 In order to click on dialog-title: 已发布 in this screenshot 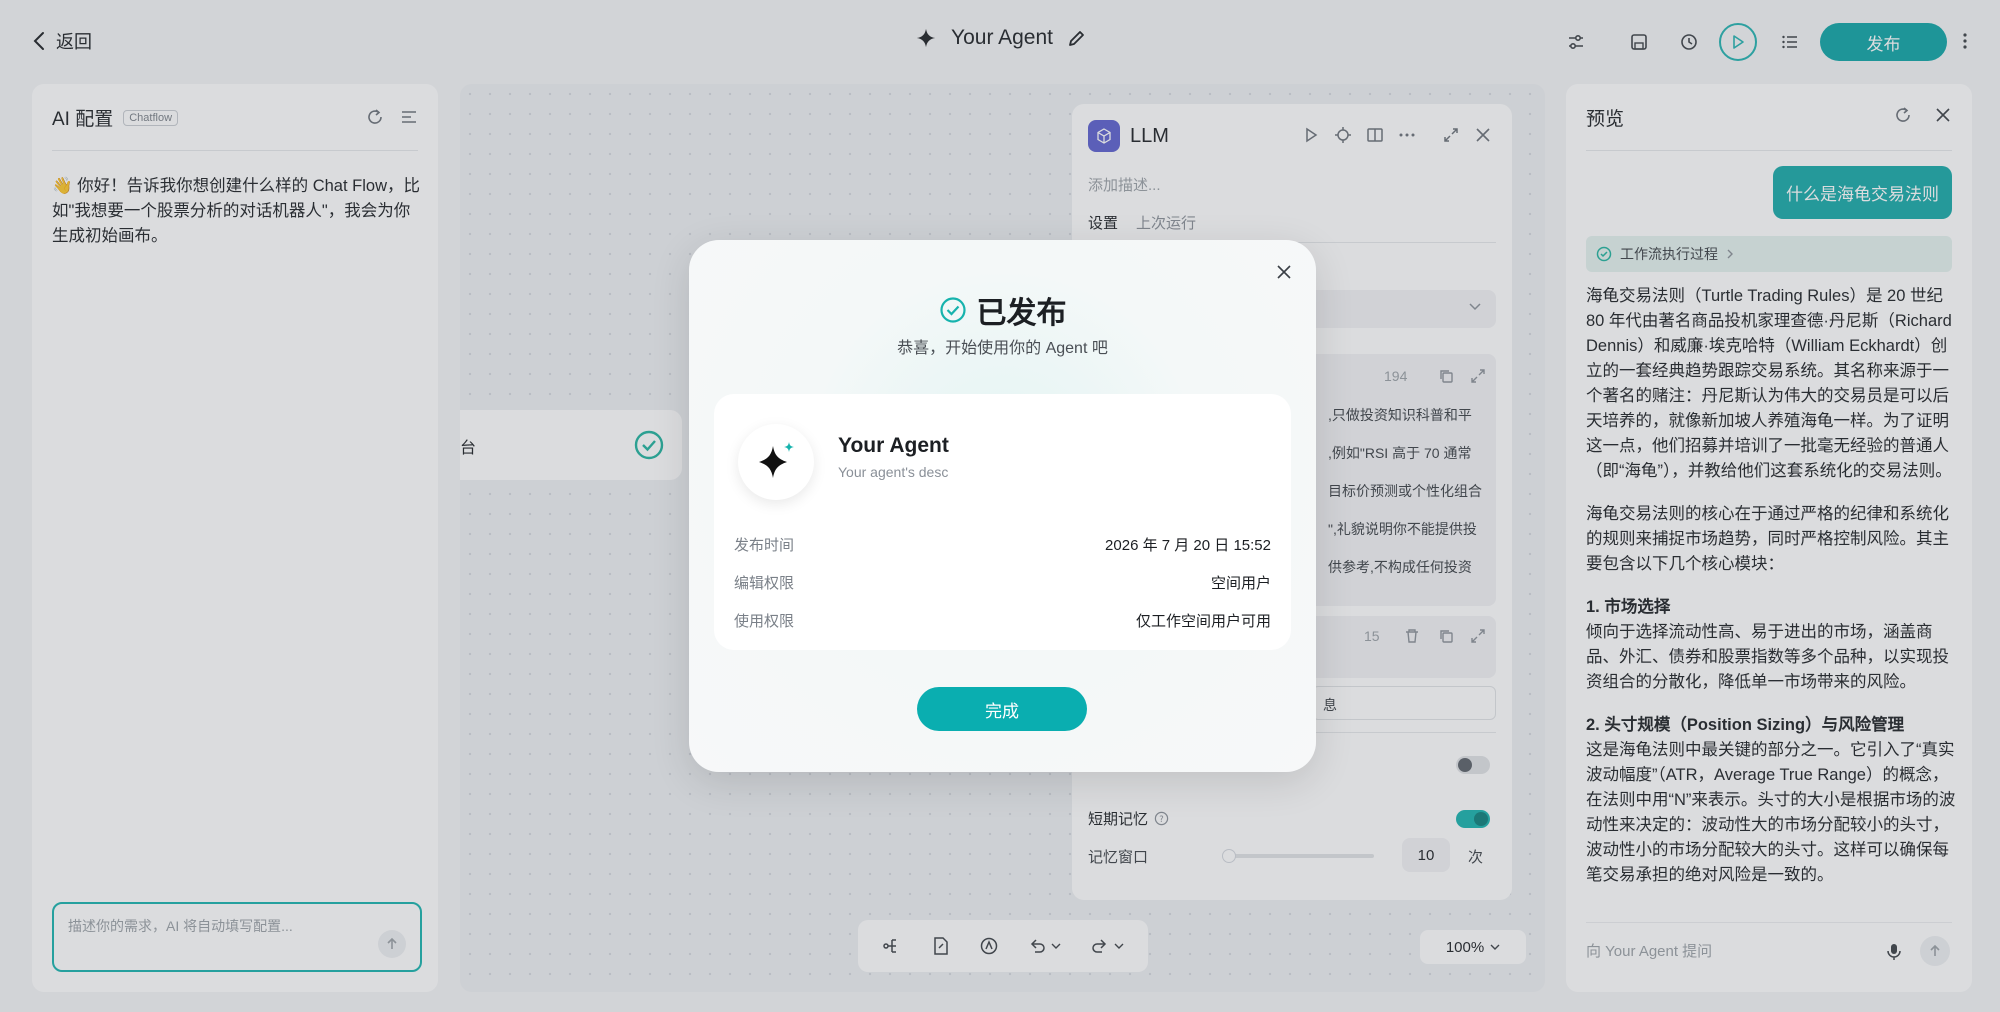, I will do `click(1002, 310)`.